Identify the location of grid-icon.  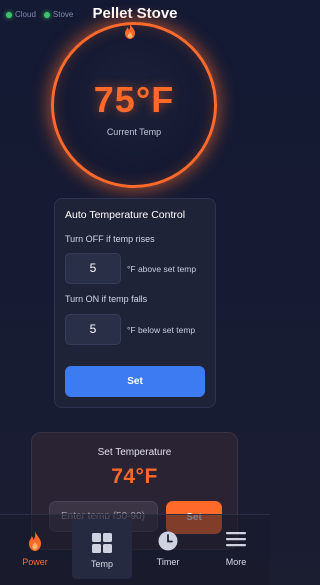
(102, 543).